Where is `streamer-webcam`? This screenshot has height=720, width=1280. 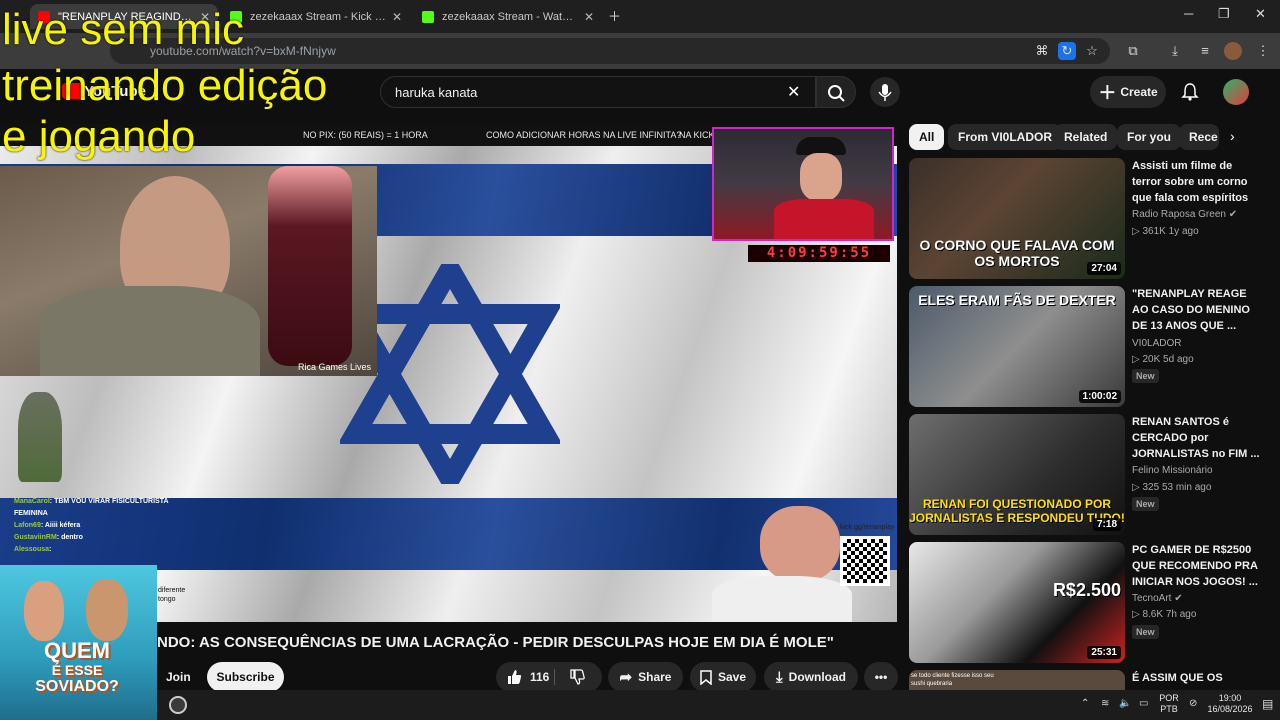 streamer-webcam is located at coordinates (803, 184).